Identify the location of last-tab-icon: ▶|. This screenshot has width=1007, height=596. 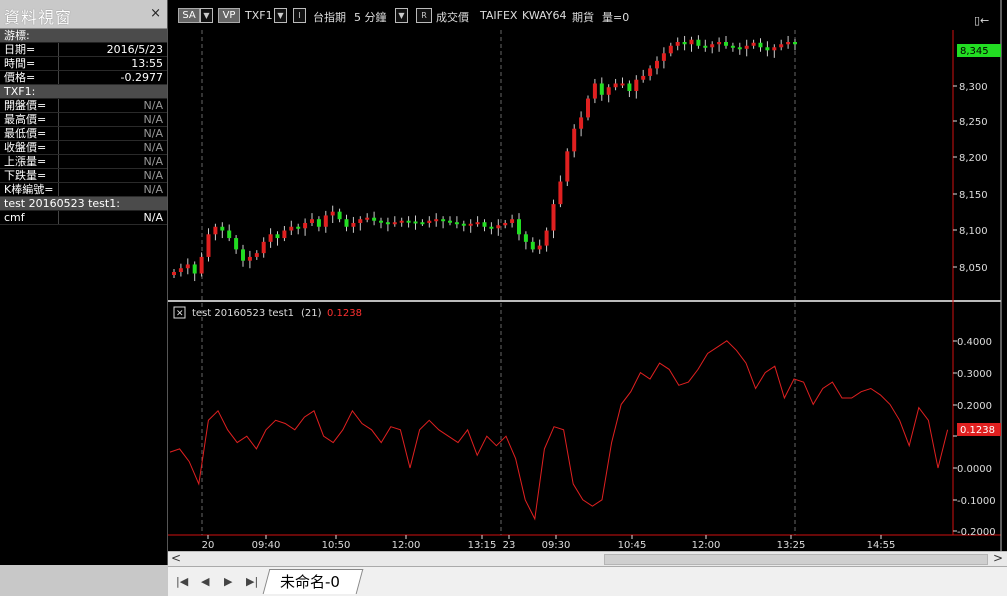
(252, 581).